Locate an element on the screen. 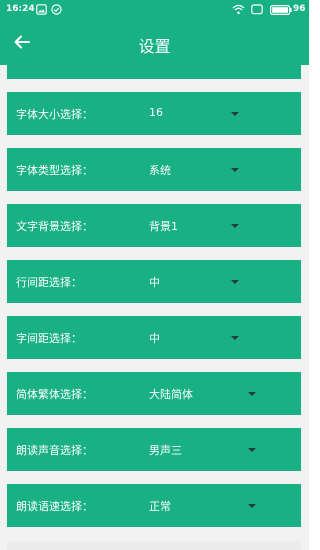  setting-label: 字体类型选择： is located at coordinates (54, 170).